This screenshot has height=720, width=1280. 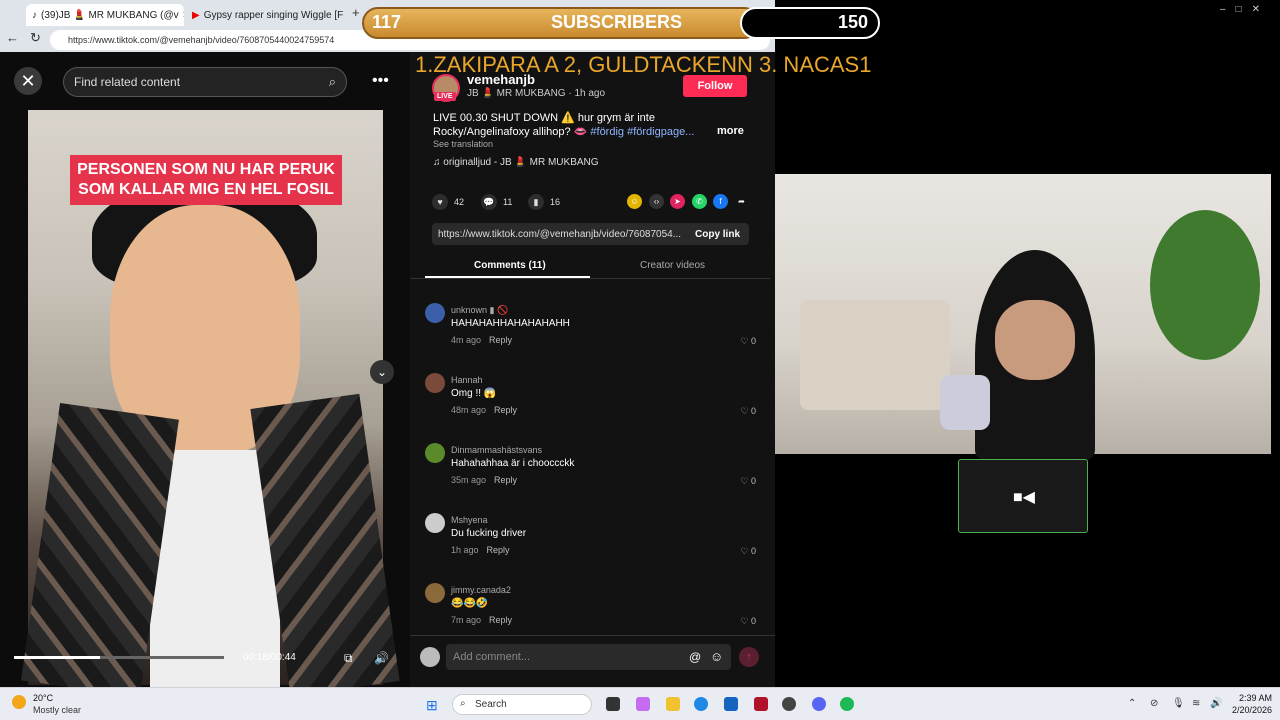 I want to click on edge-icon, so click(x=701, y=704).